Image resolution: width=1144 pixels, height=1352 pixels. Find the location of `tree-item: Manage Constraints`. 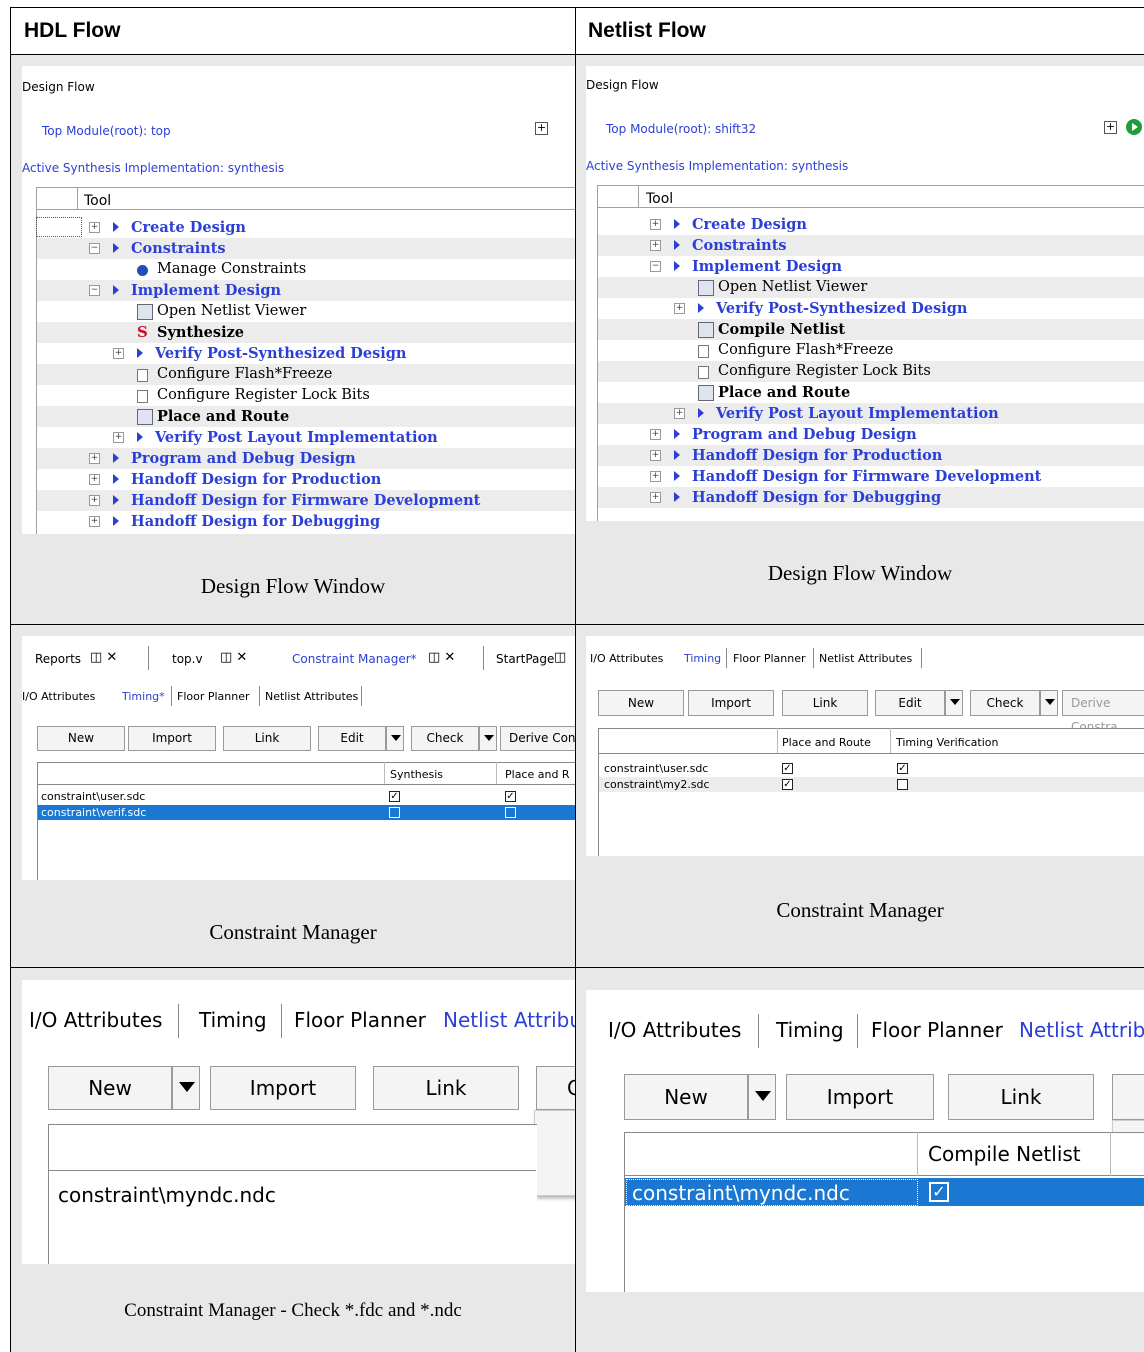

tree-item: Manage Constraints is located at coordinates (306, 269).